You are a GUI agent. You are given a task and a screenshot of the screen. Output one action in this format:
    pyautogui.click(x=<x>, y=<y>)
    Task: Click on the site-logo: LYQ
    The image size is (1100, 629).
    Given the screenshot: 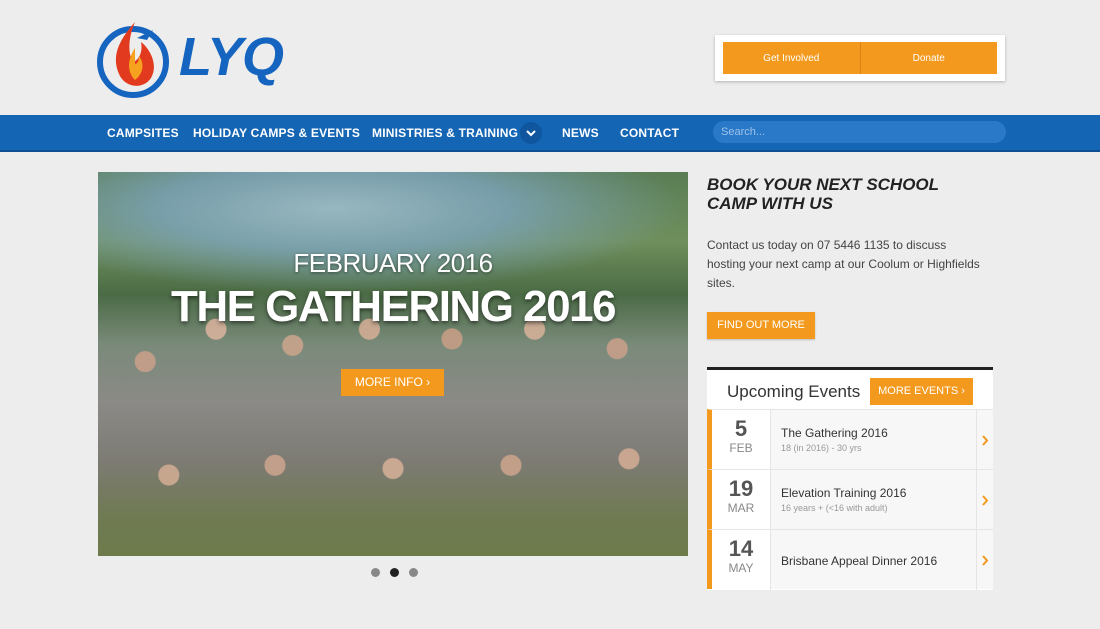 What is the action you would take?
    pyautogui.click(x=202, y=58)
    